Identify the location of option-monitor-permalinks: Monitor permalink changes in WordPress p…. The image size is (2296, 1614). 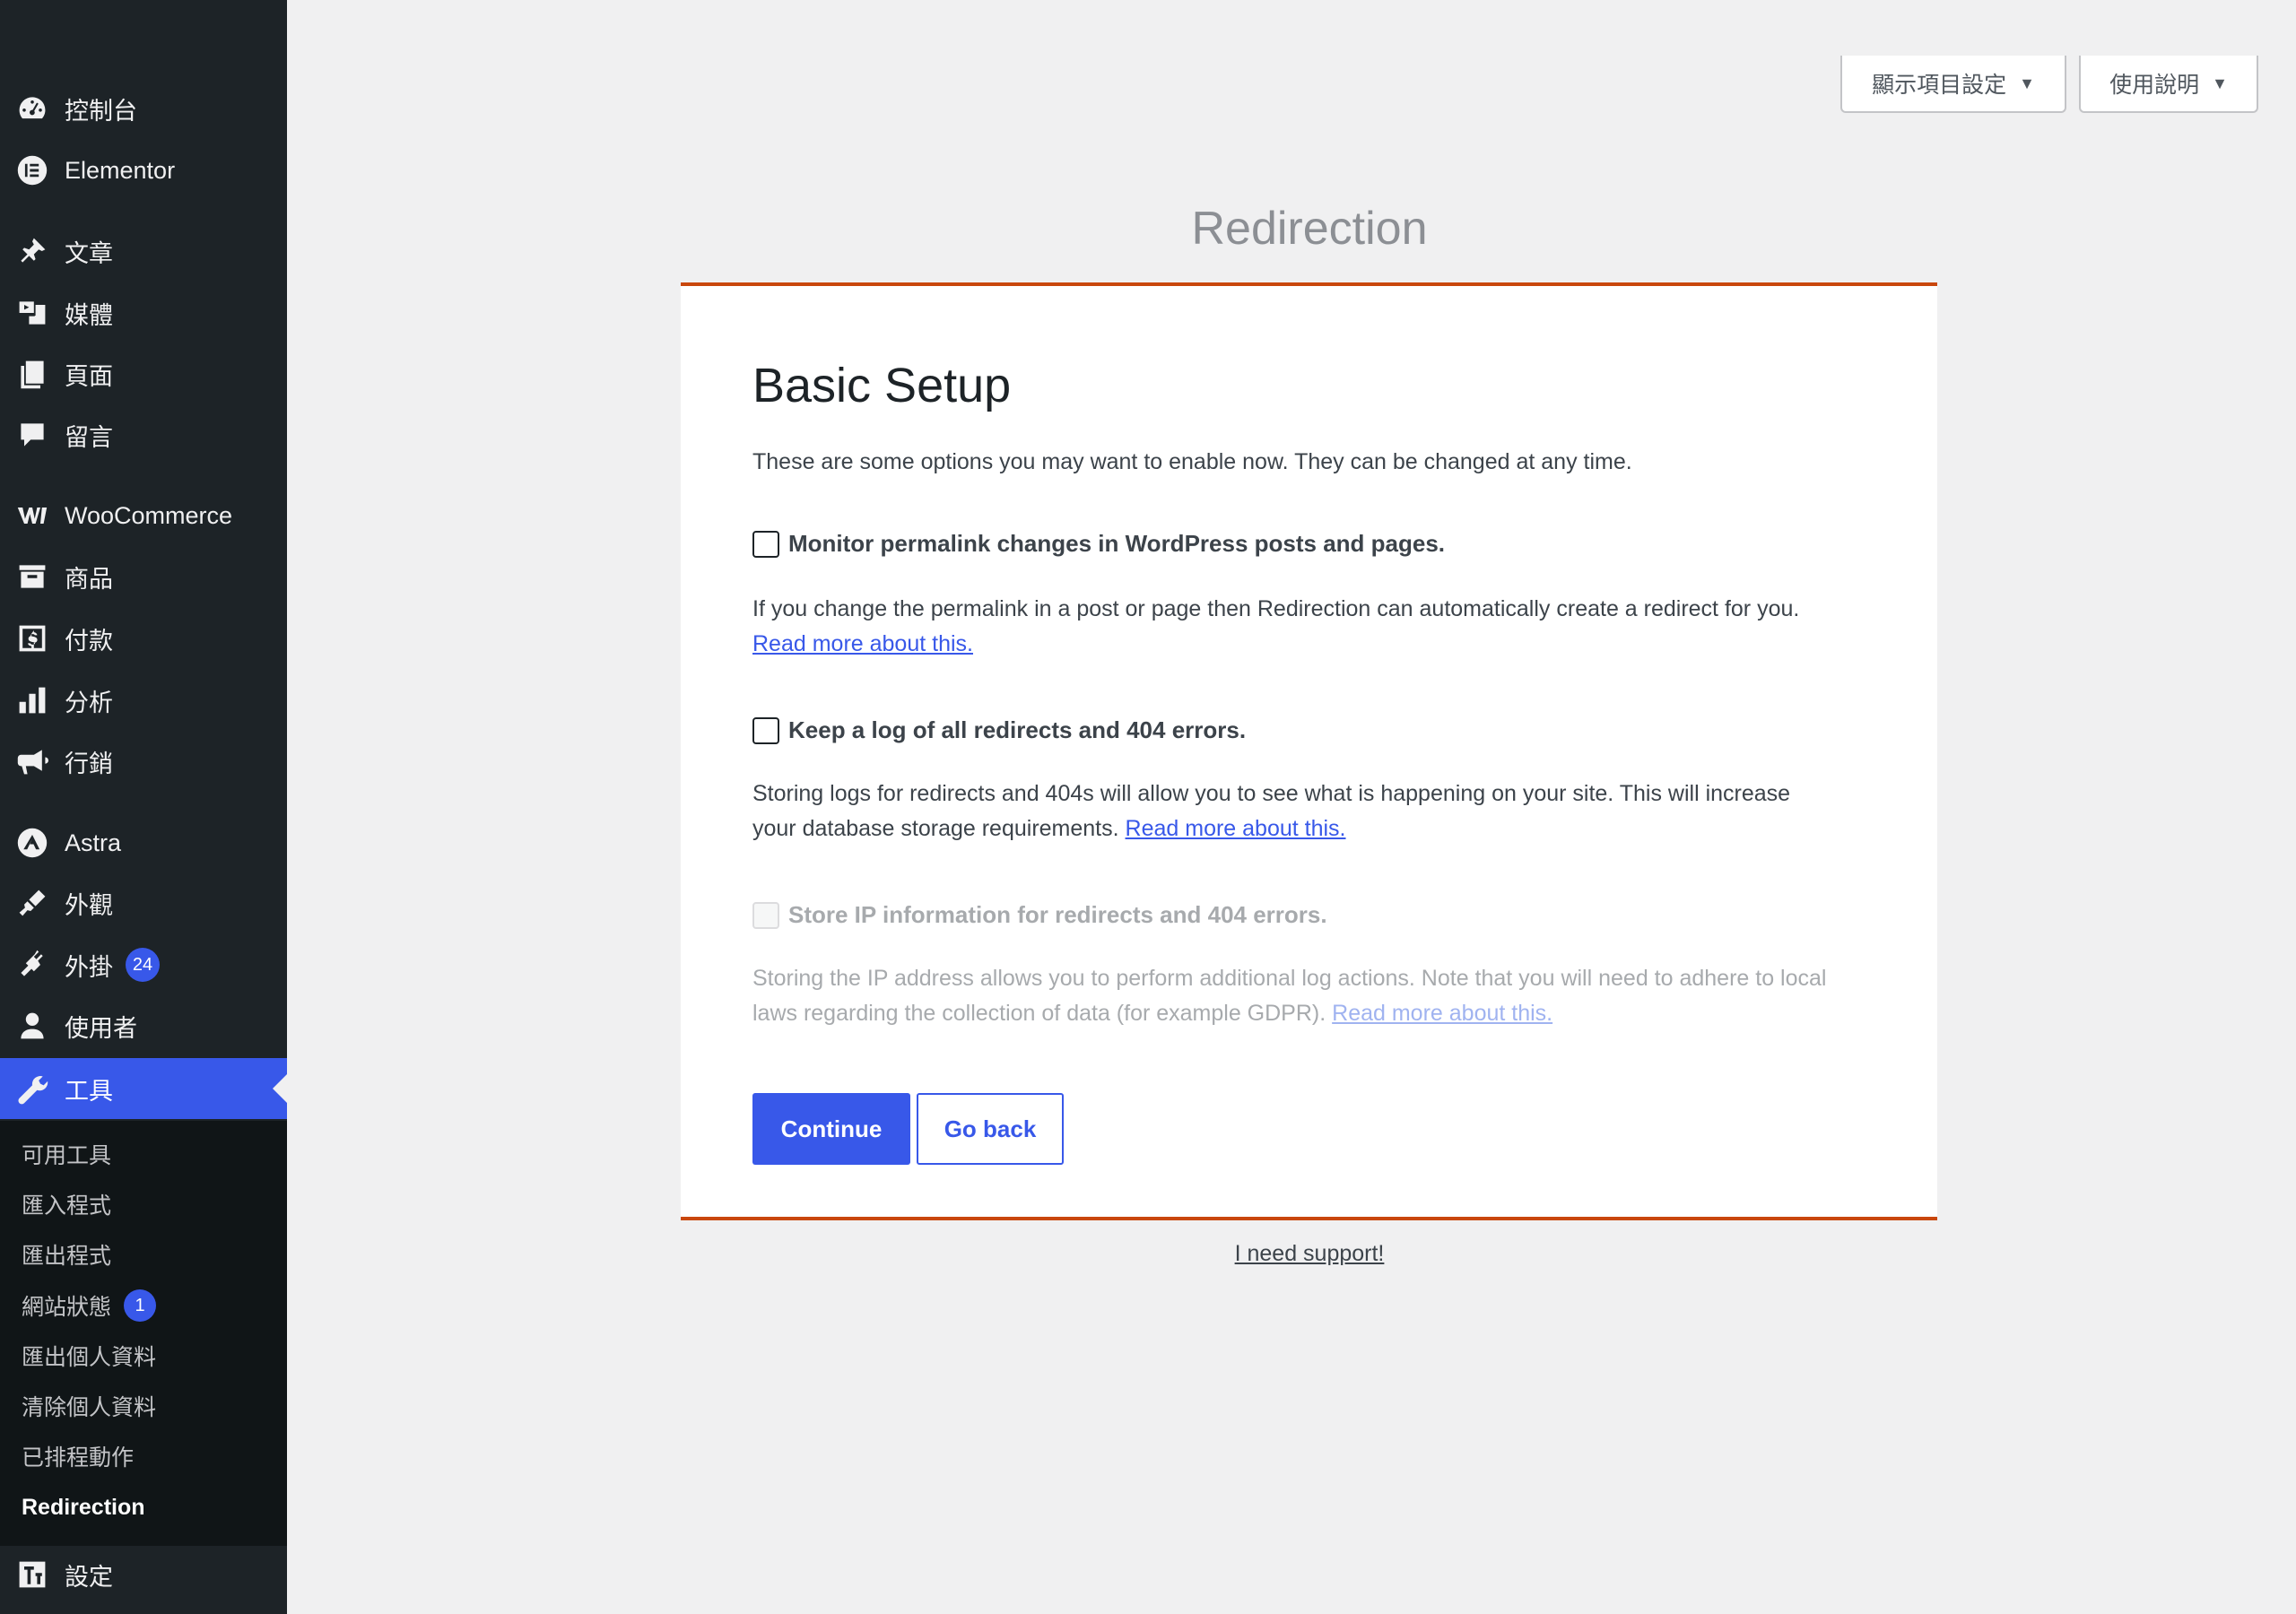
(1098, 544).